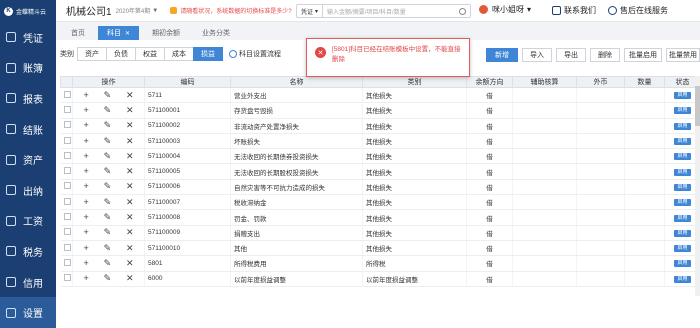 The image size is (700, 328). I want to click on search-icon, so click(462, 11).